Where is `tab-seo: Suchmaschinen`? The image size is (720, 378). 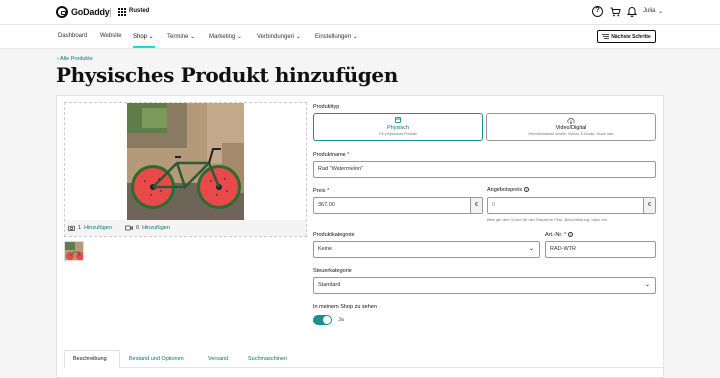 tab-seo: Suchmaschinen is located at coordinates (267, 359).